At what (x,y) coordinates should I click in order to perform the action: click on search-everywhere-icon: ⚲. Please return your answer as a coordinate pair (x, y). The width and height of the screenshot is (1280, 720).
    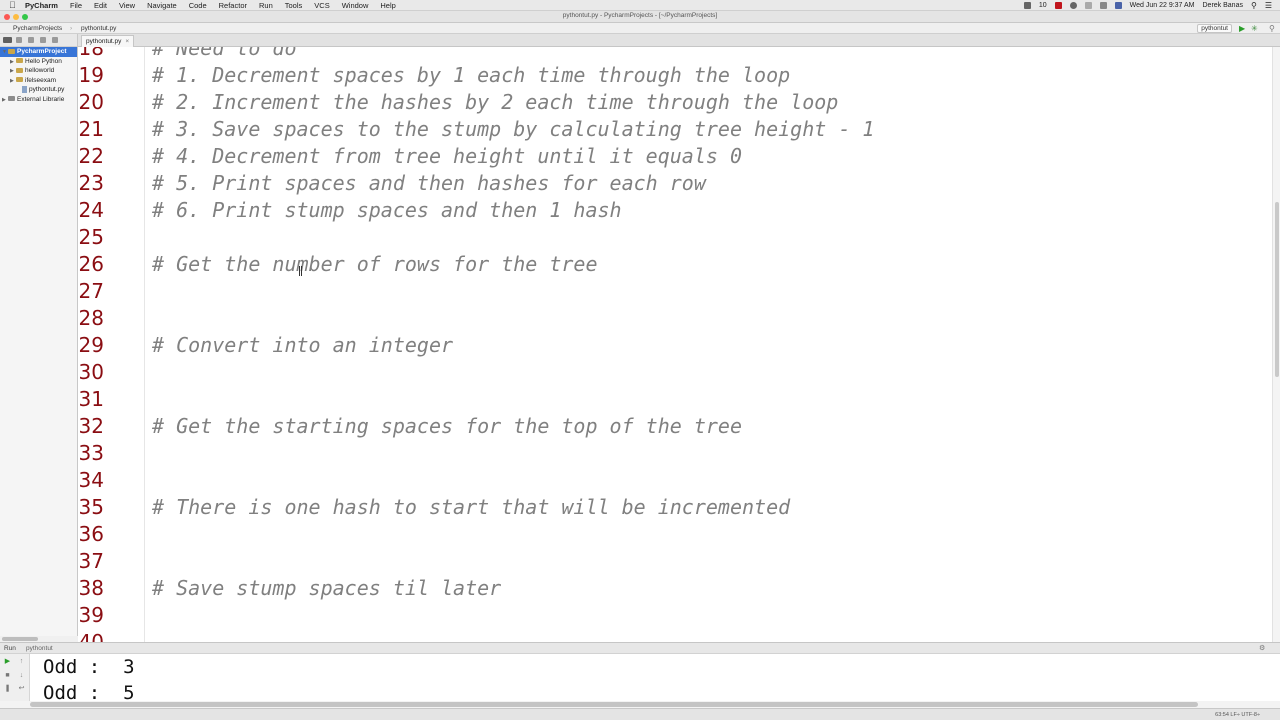
    Looking at the image, I should click on (1272, 29).